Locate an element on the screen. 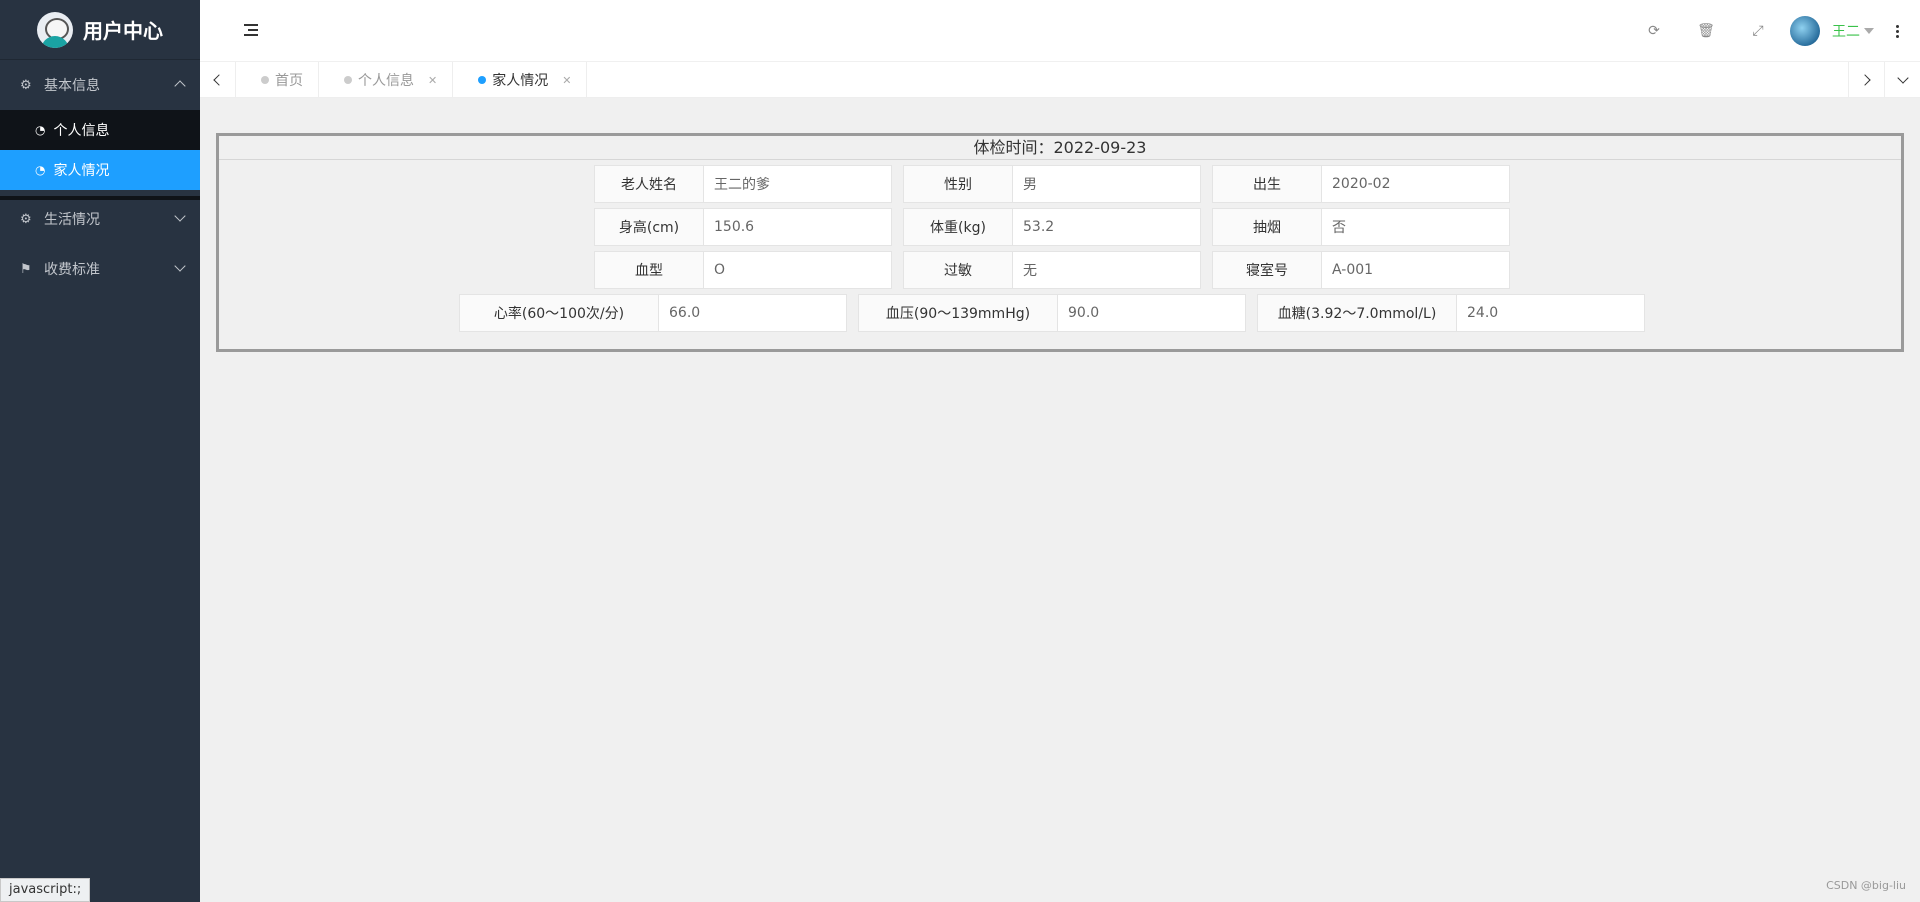 This screenshot has height=902, width=1920. birth-value: 2020-02 is located at coordinates (1416, 184).